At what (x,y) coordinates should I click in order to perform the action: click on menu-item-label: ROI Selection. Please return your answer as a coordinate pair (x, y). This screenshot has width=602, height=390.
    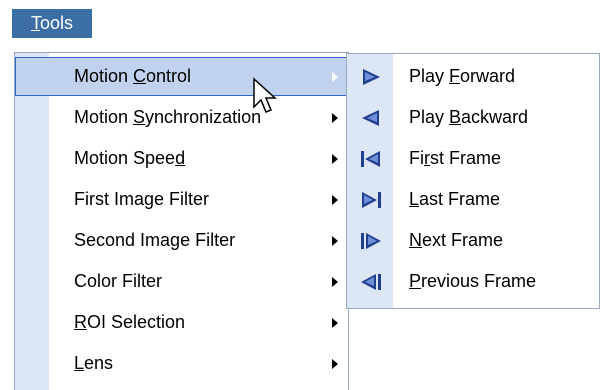
    Looking at the image, I should click on (130, 322).